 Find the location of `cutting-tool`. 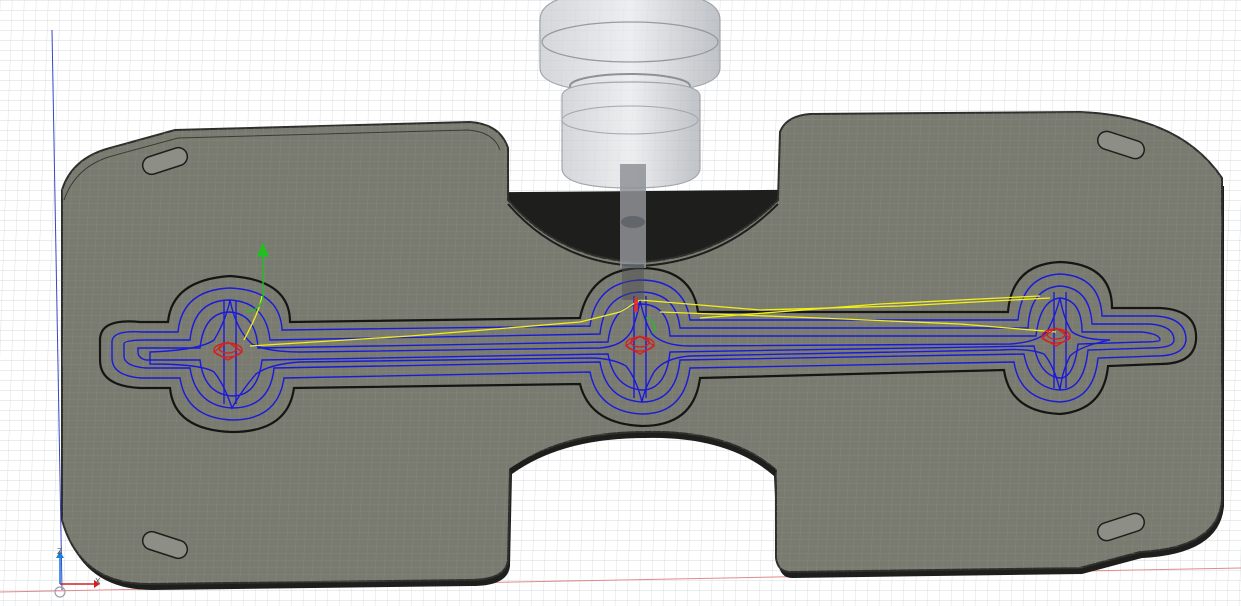

cutting-tool is located at coordinates (633, 238).